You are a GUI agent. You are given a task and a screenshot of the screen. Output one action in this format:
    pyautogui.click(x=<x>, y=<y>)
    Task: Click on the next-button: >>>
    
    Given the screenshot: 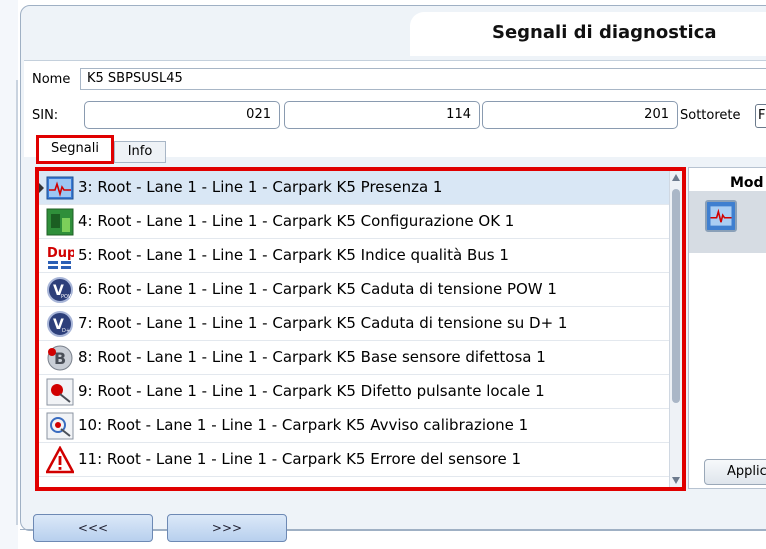 What is the action you would take?
    pyautogui.click(x=227, y=528)
    